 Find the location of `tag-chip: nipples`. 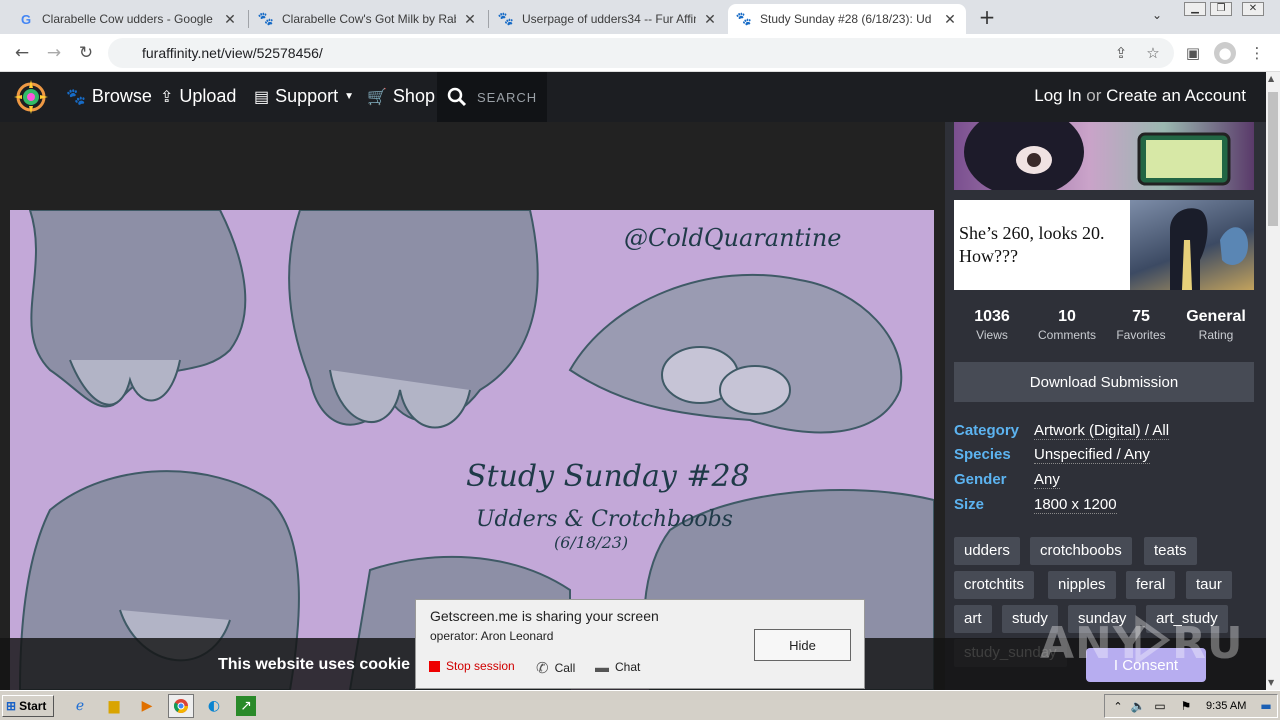

tag-chip: nipples is located at coordinates (1082, 585).